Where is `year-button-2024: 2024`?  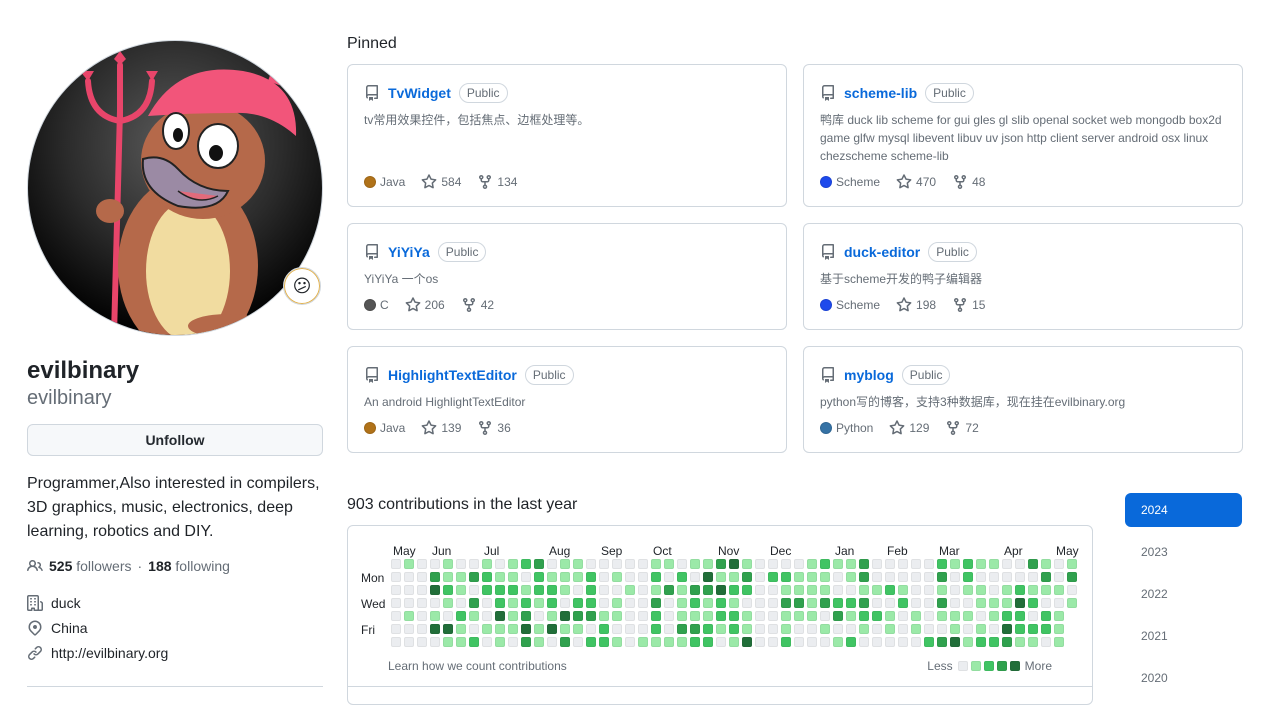 year-button-2024: 2024 is located at coordinates (1183, 510).